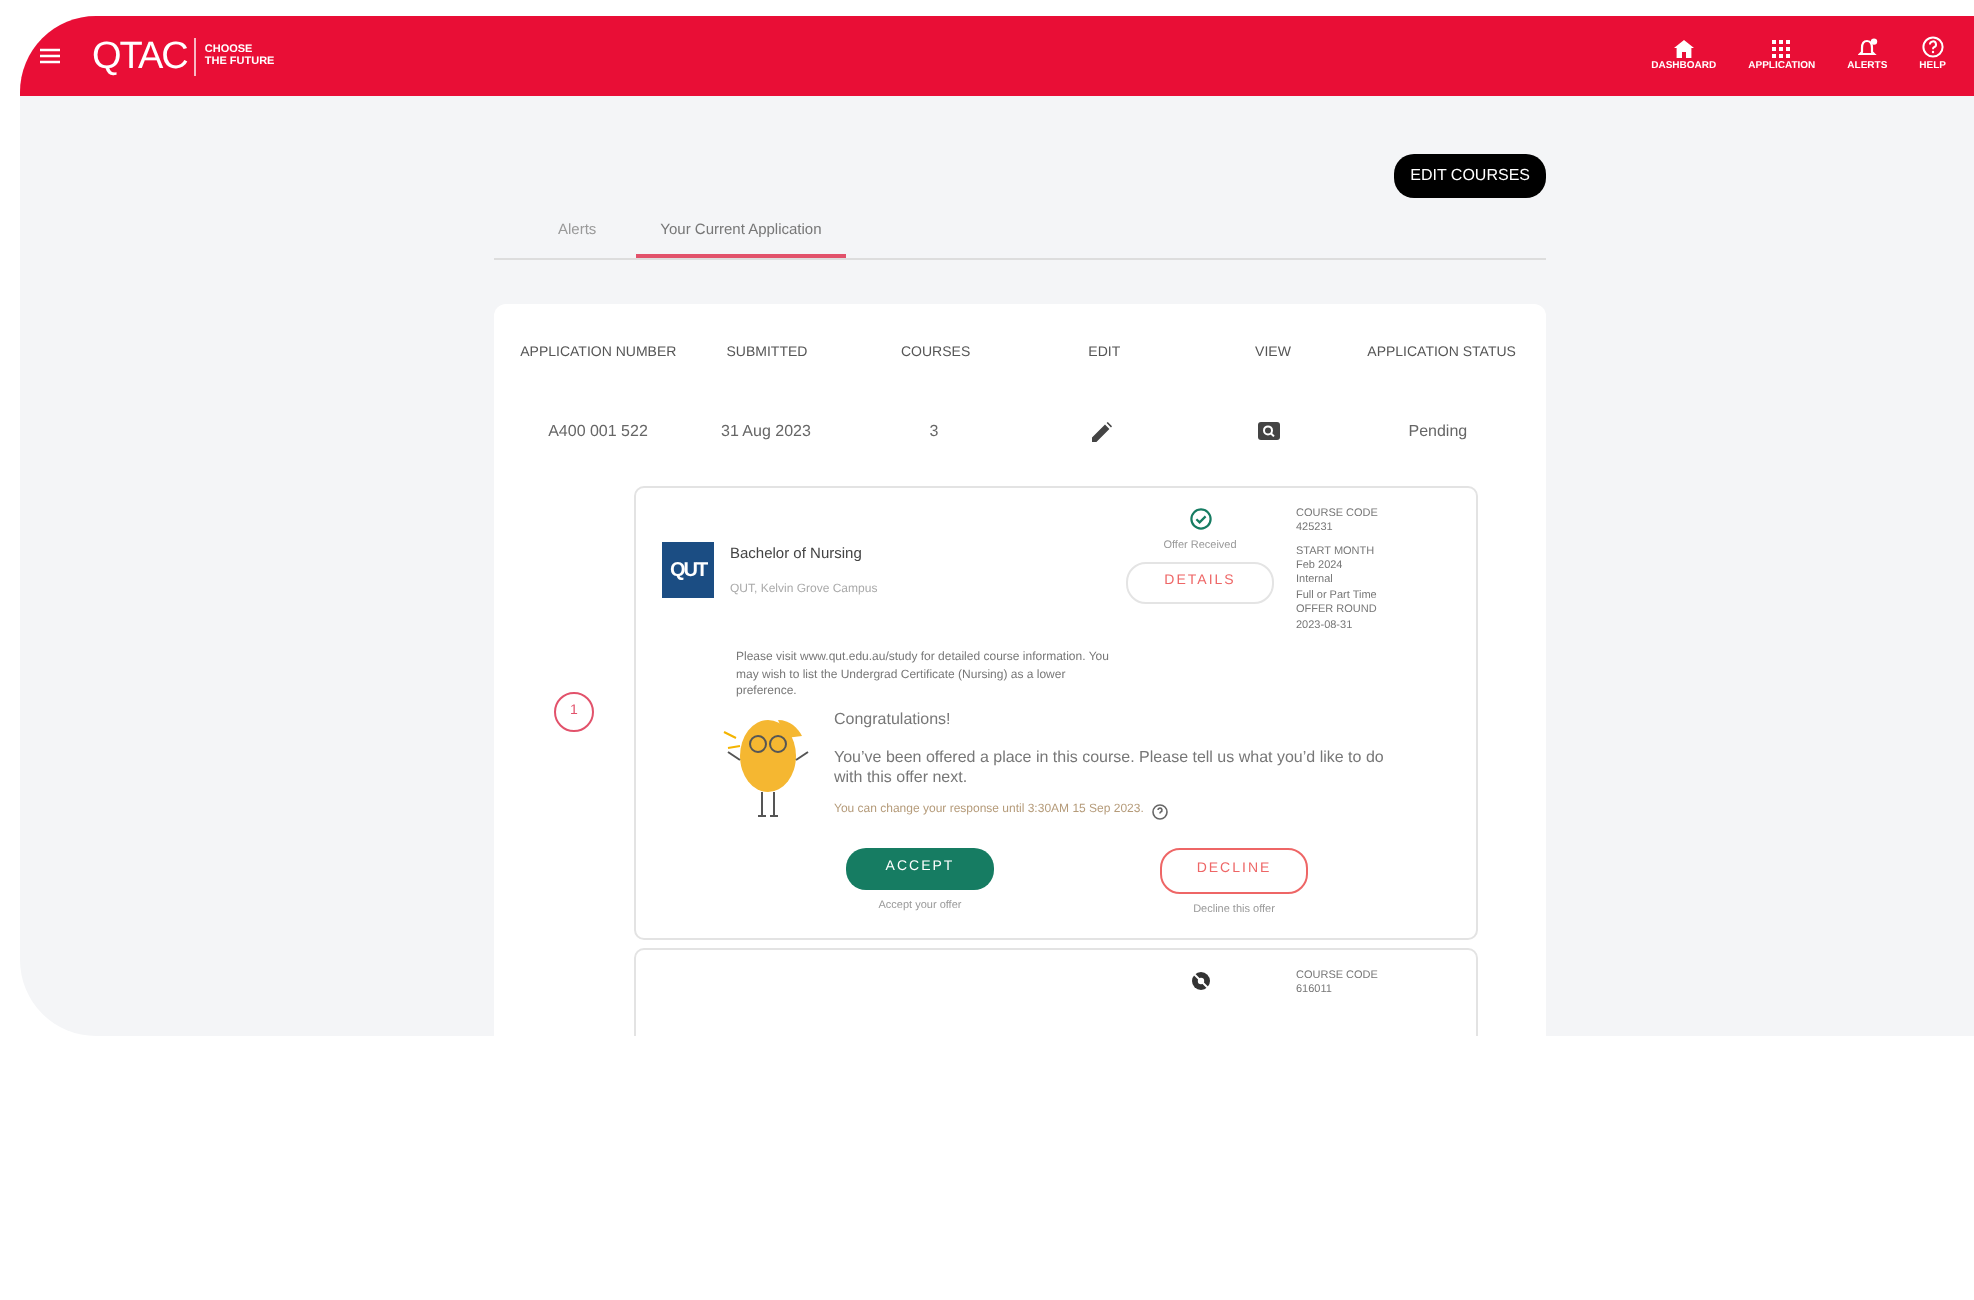  What do you see at coordinates (1438, 431) in the screenshot?
I see `table-cell: Pending` at bounding box center [1438, 431].